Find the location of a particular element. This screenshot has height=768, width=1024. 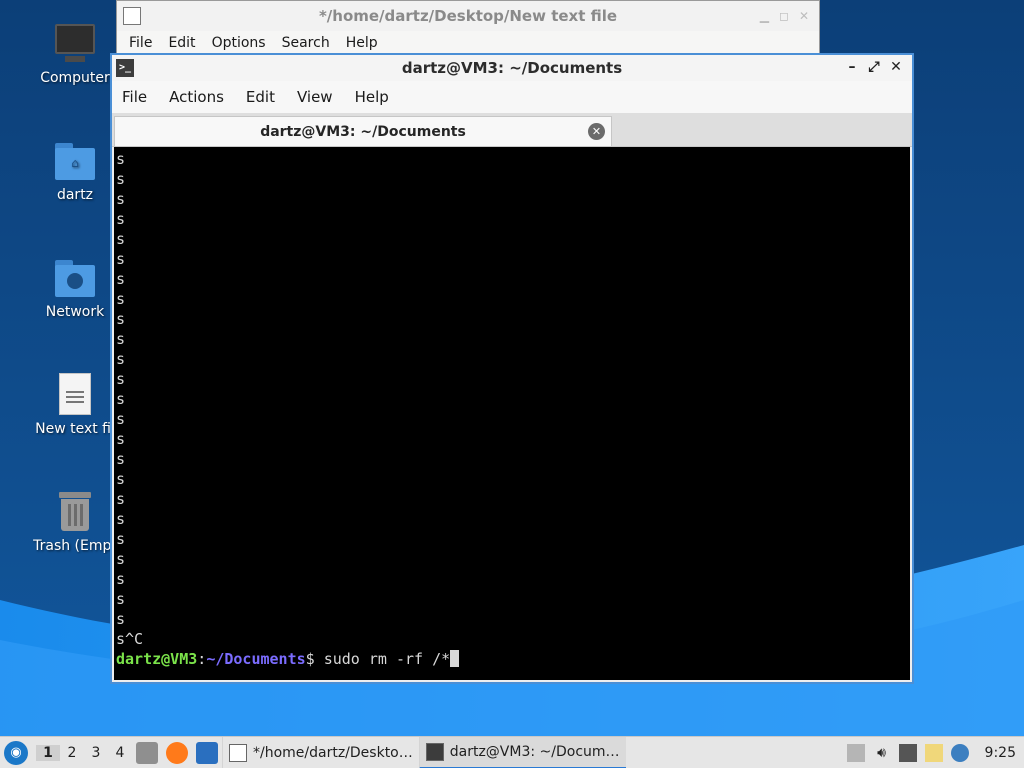

home-folder-icon: ⌂ is located at coordinates (75, 161).